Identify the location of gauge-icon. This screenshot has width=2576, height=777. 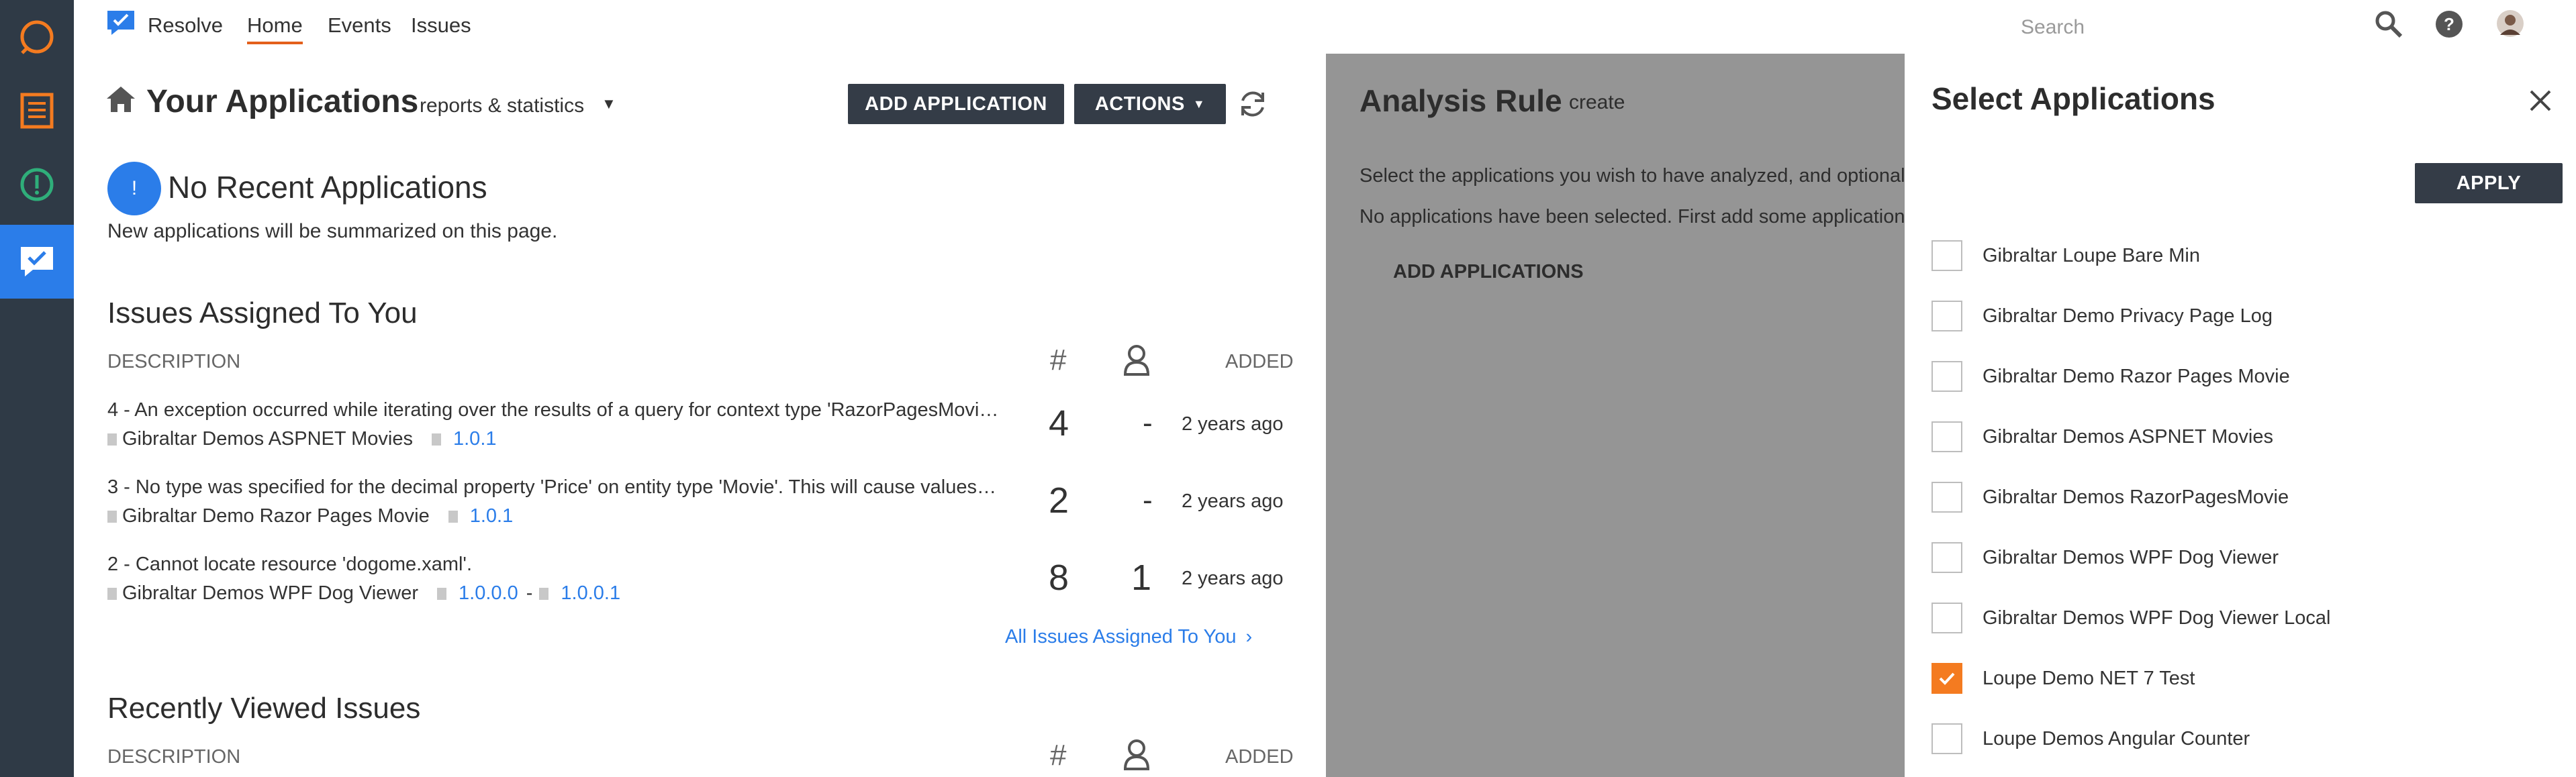
(37, 184).